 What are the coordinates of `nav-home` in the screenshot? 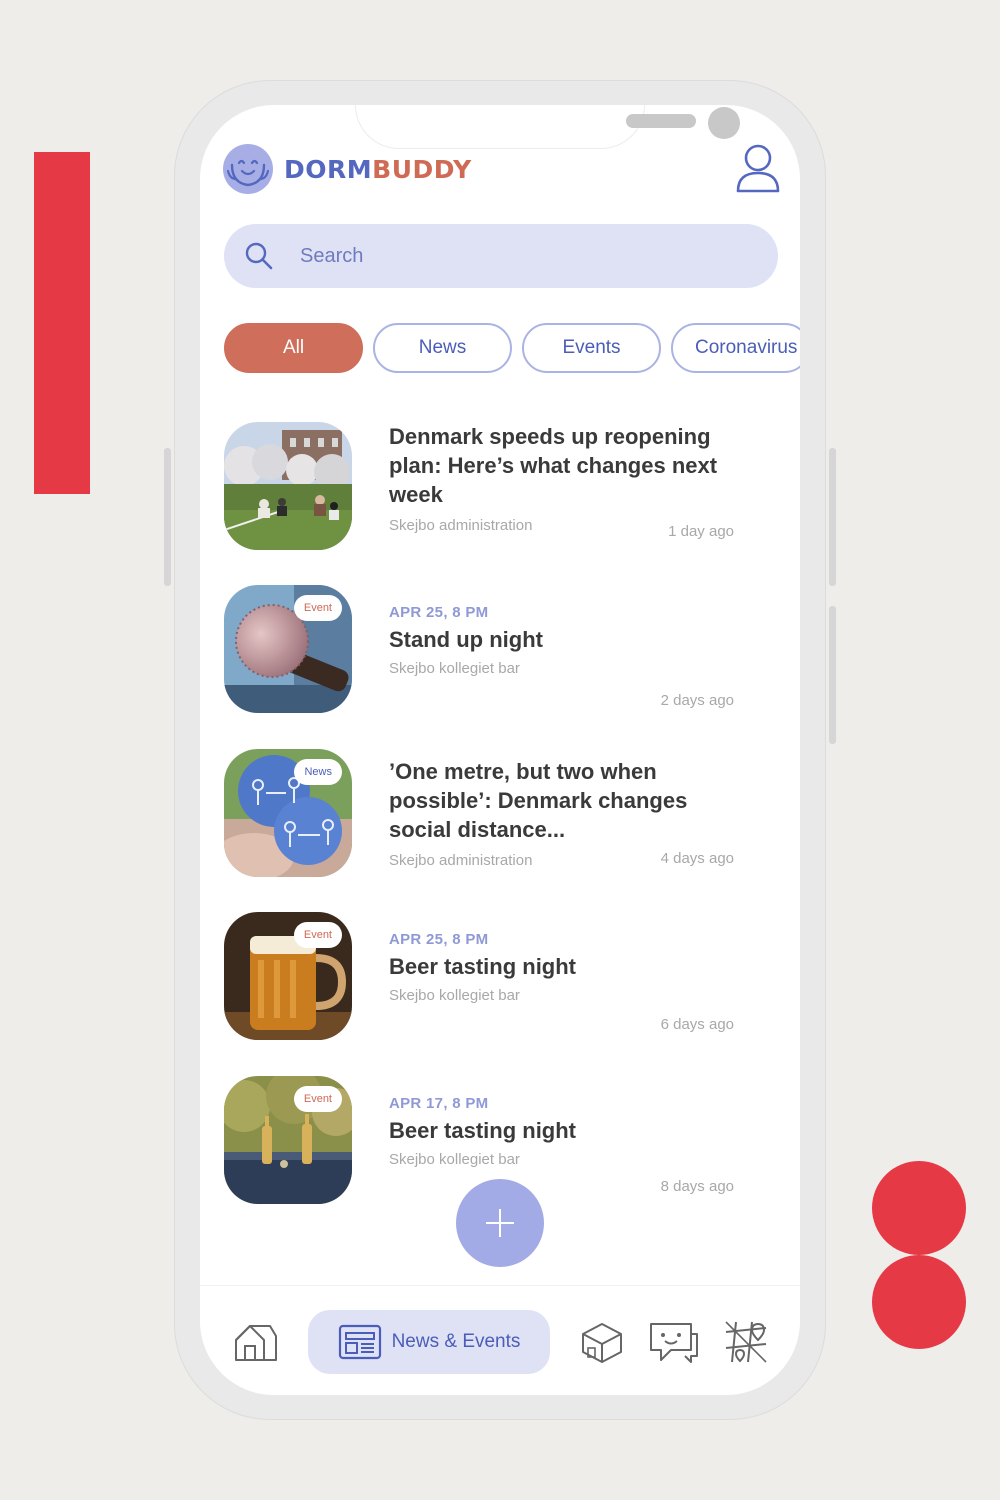 It's located at (256, 1342).